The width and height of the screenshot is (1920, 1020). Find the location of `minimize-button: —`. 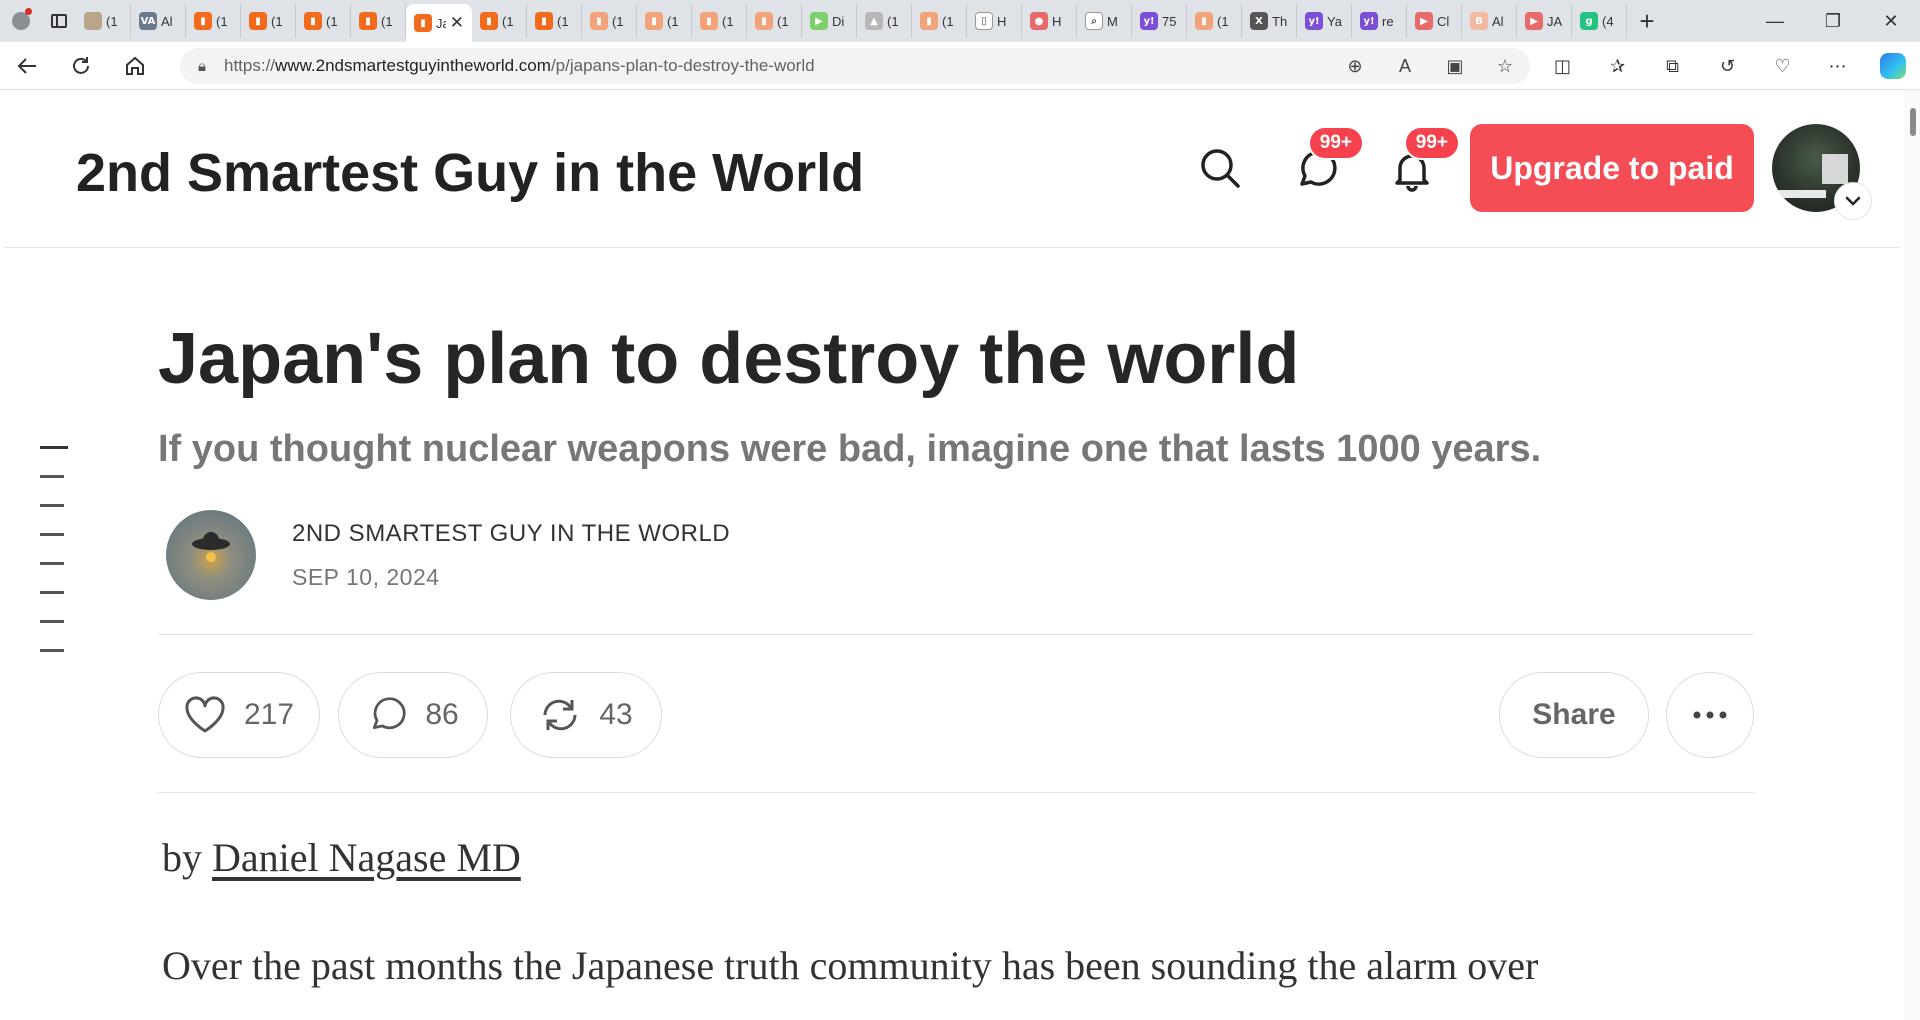

minimize-button: — is located at coordinates (1775, 21).